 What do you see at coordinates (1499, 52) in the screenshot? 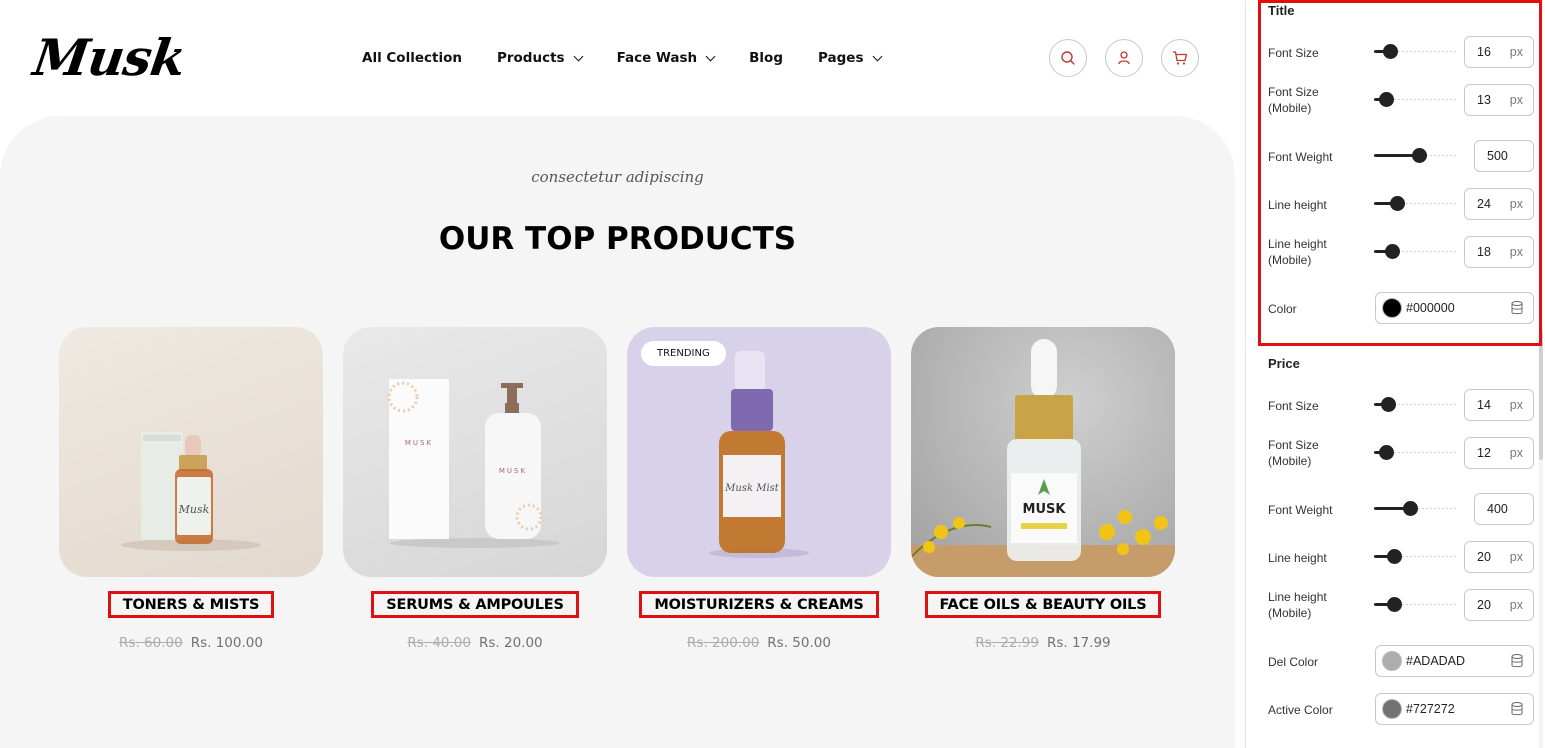
I see `number-input: 16 px` at bounding box center [1499, 52].